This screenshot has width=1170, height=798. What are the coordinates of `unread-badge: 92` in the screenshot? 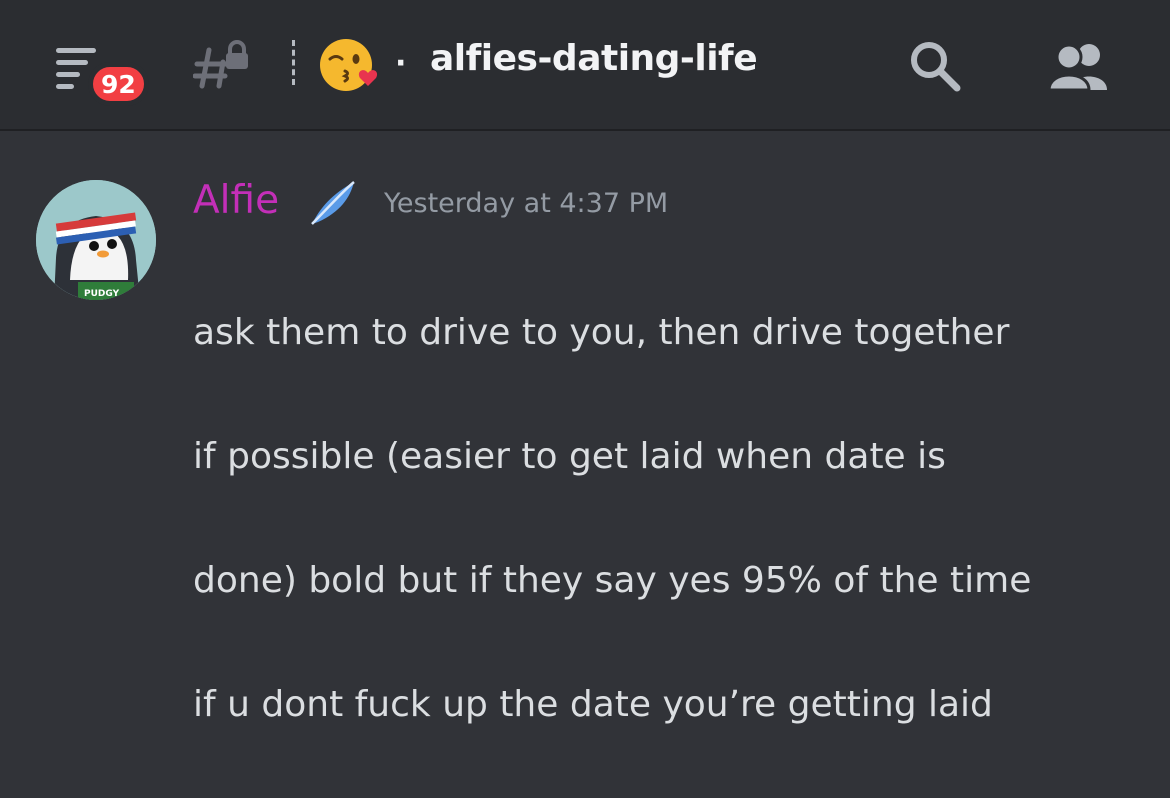 It's located at (118, 84).